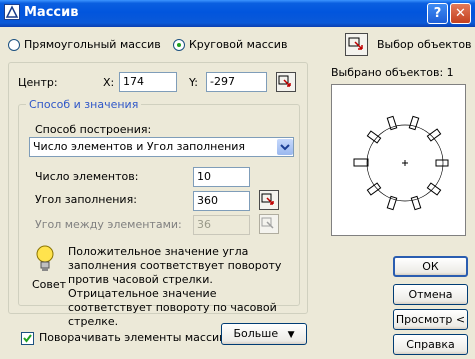 This screenshot has height=359, width=475. I want to click on polar-array-radio, so click(179, 45).